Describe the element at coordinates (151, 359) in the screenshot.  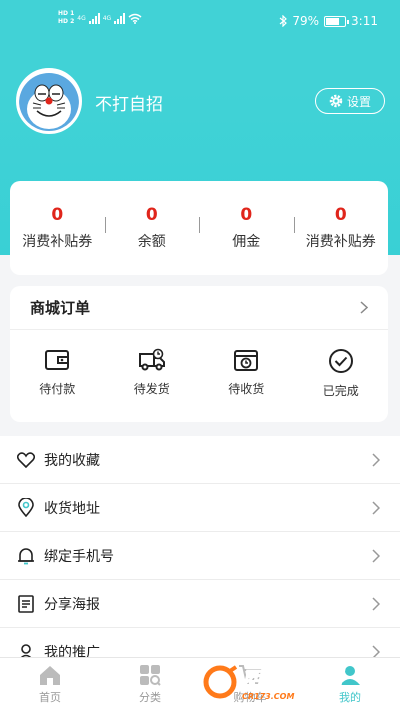
I see `truck-icon` at that location.